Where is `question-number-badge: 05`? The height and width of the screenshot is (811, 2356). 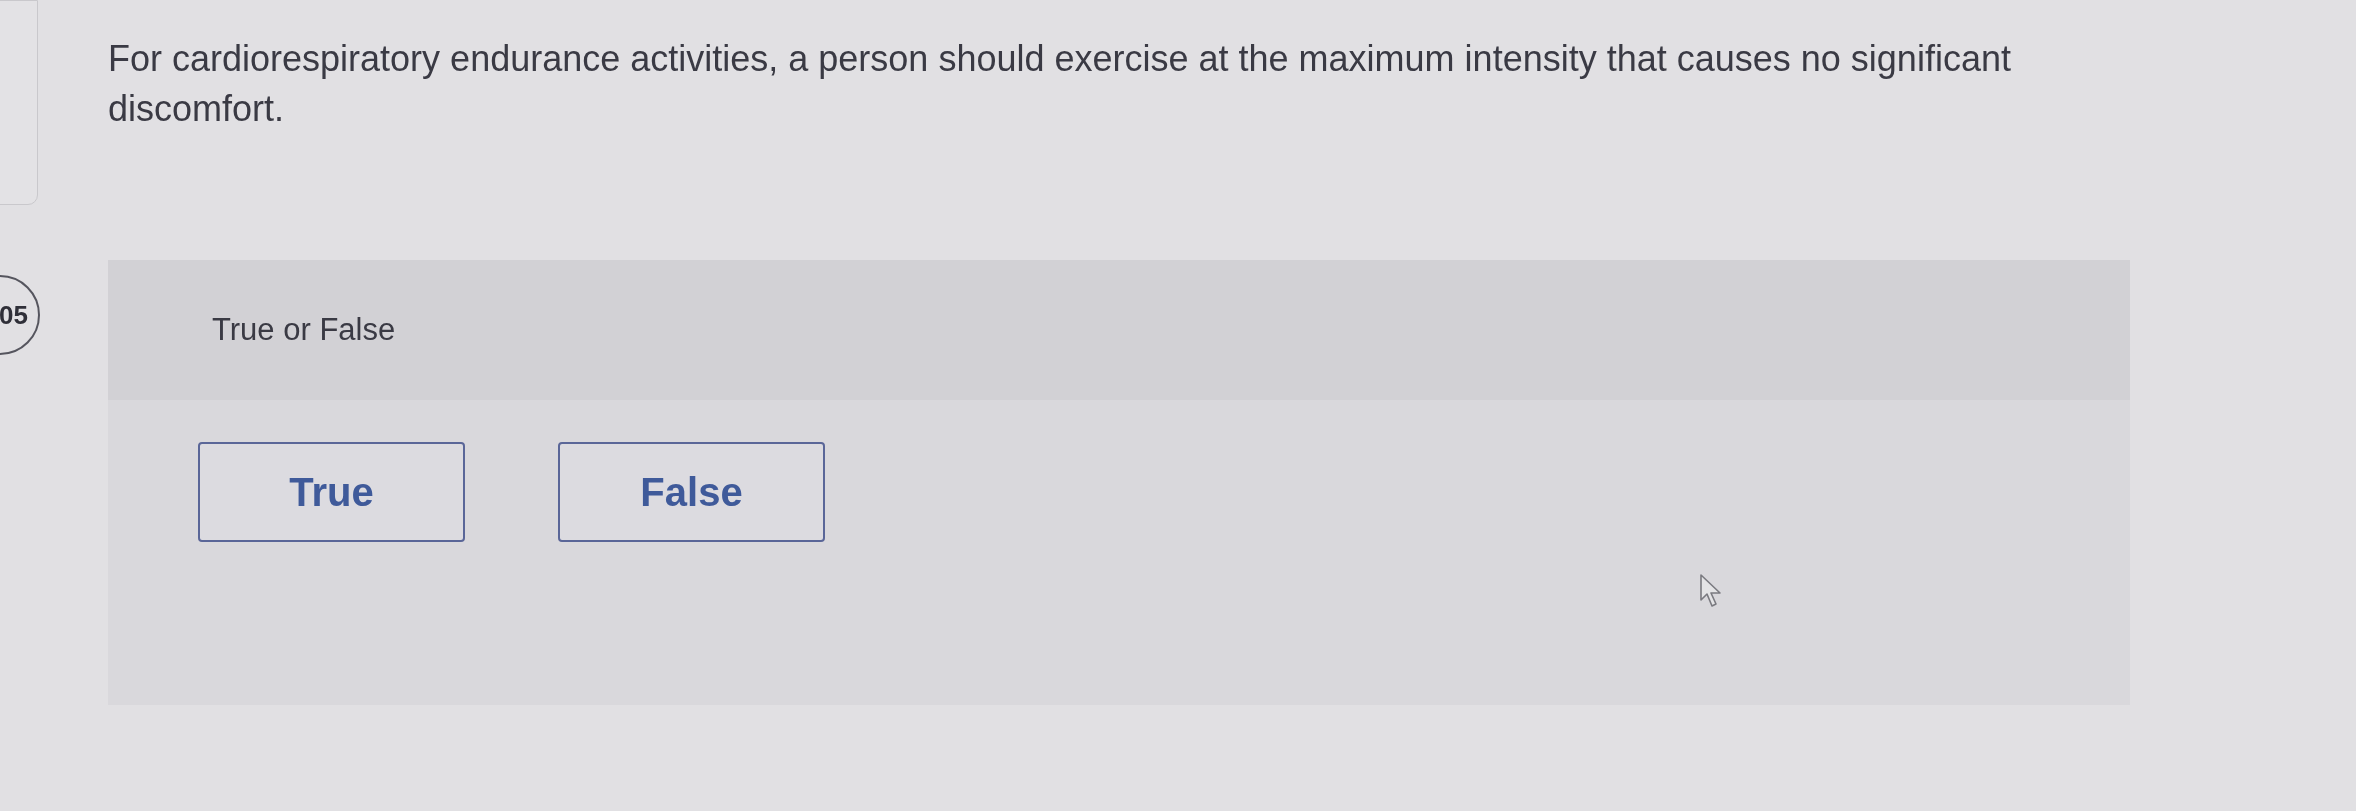
question-number-badge: 05 is located at coordinates (20, 315).